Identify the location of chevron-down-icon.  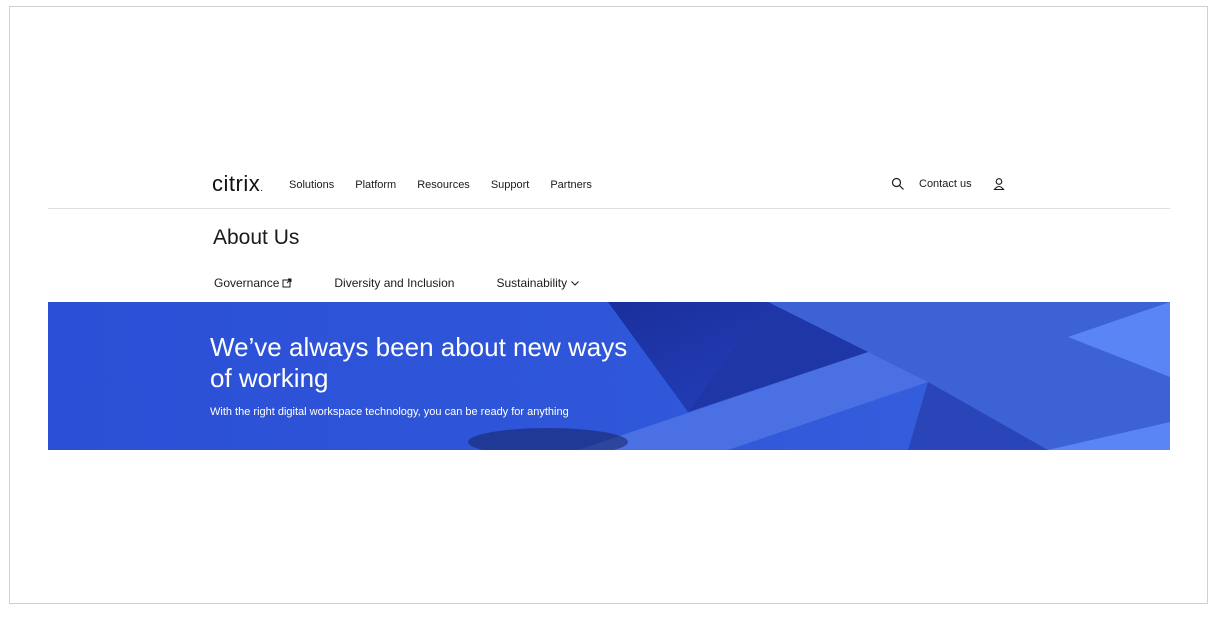
(575, 283).